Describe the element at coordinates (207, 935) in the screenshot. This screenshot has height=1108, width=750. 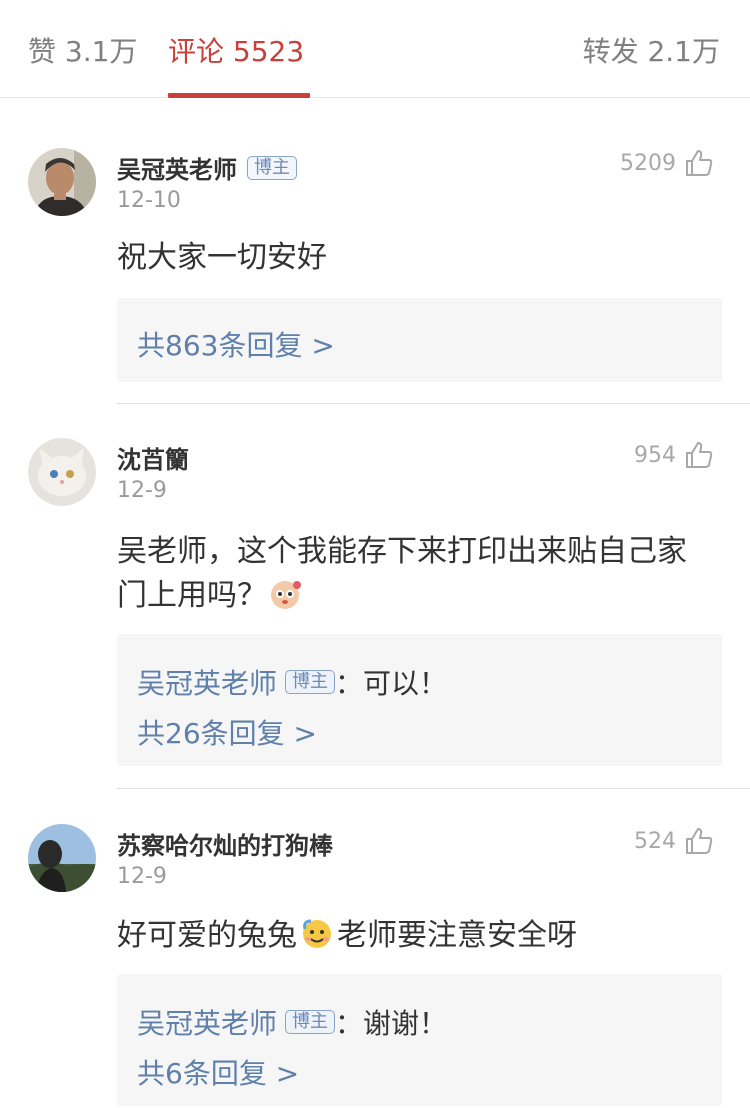
I see `comment-text-part: 好可爱的兔兔` at that location.